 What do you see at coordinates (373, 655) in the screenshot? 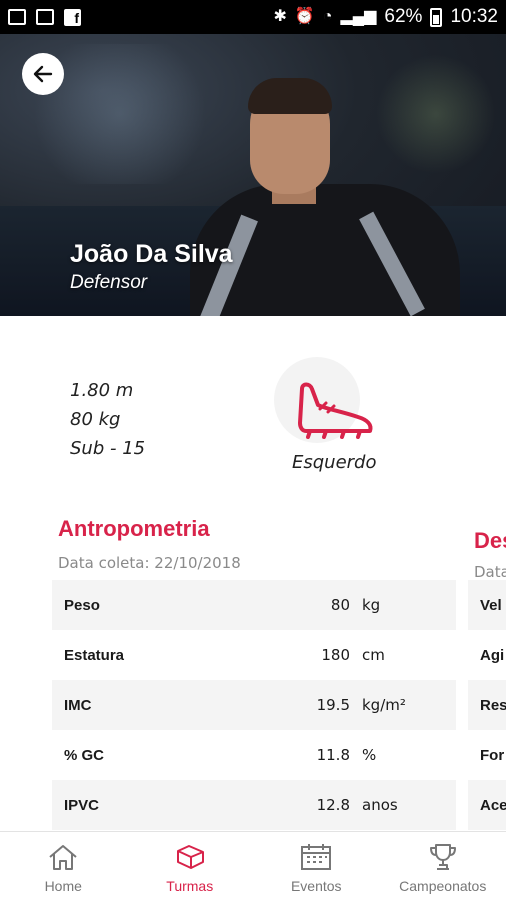
I see `metric-unit: cm` at bounding box center [373, 655].